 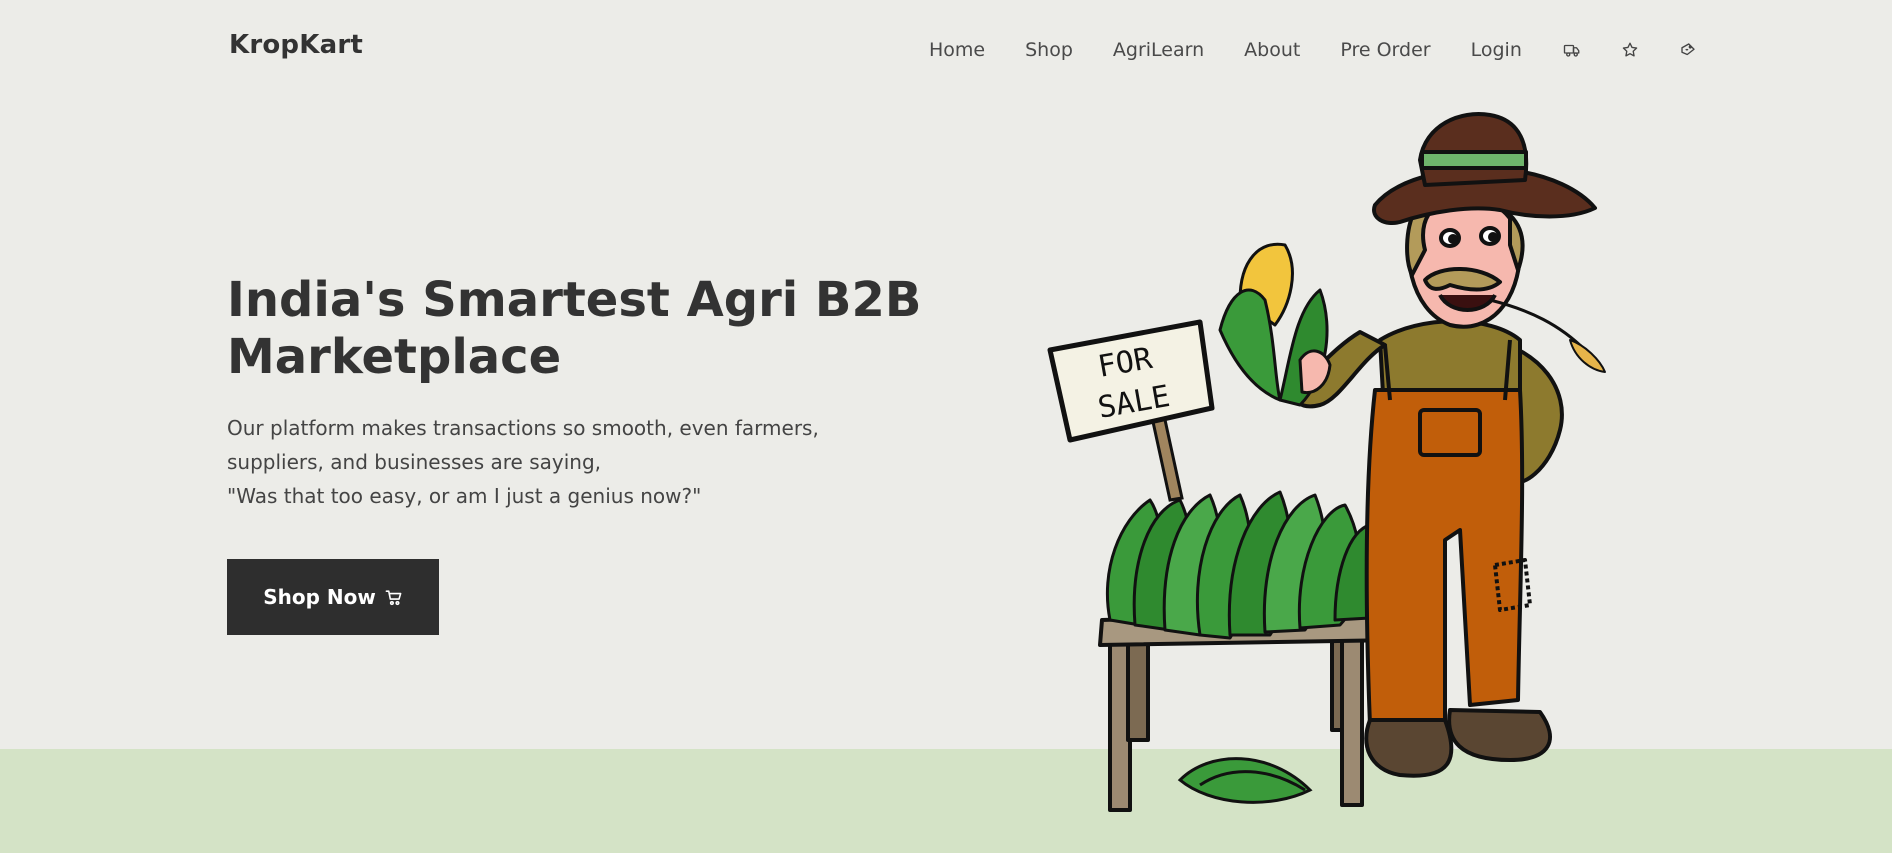 I want to click on nav-link-home: Home, so click(x=957, y=50).